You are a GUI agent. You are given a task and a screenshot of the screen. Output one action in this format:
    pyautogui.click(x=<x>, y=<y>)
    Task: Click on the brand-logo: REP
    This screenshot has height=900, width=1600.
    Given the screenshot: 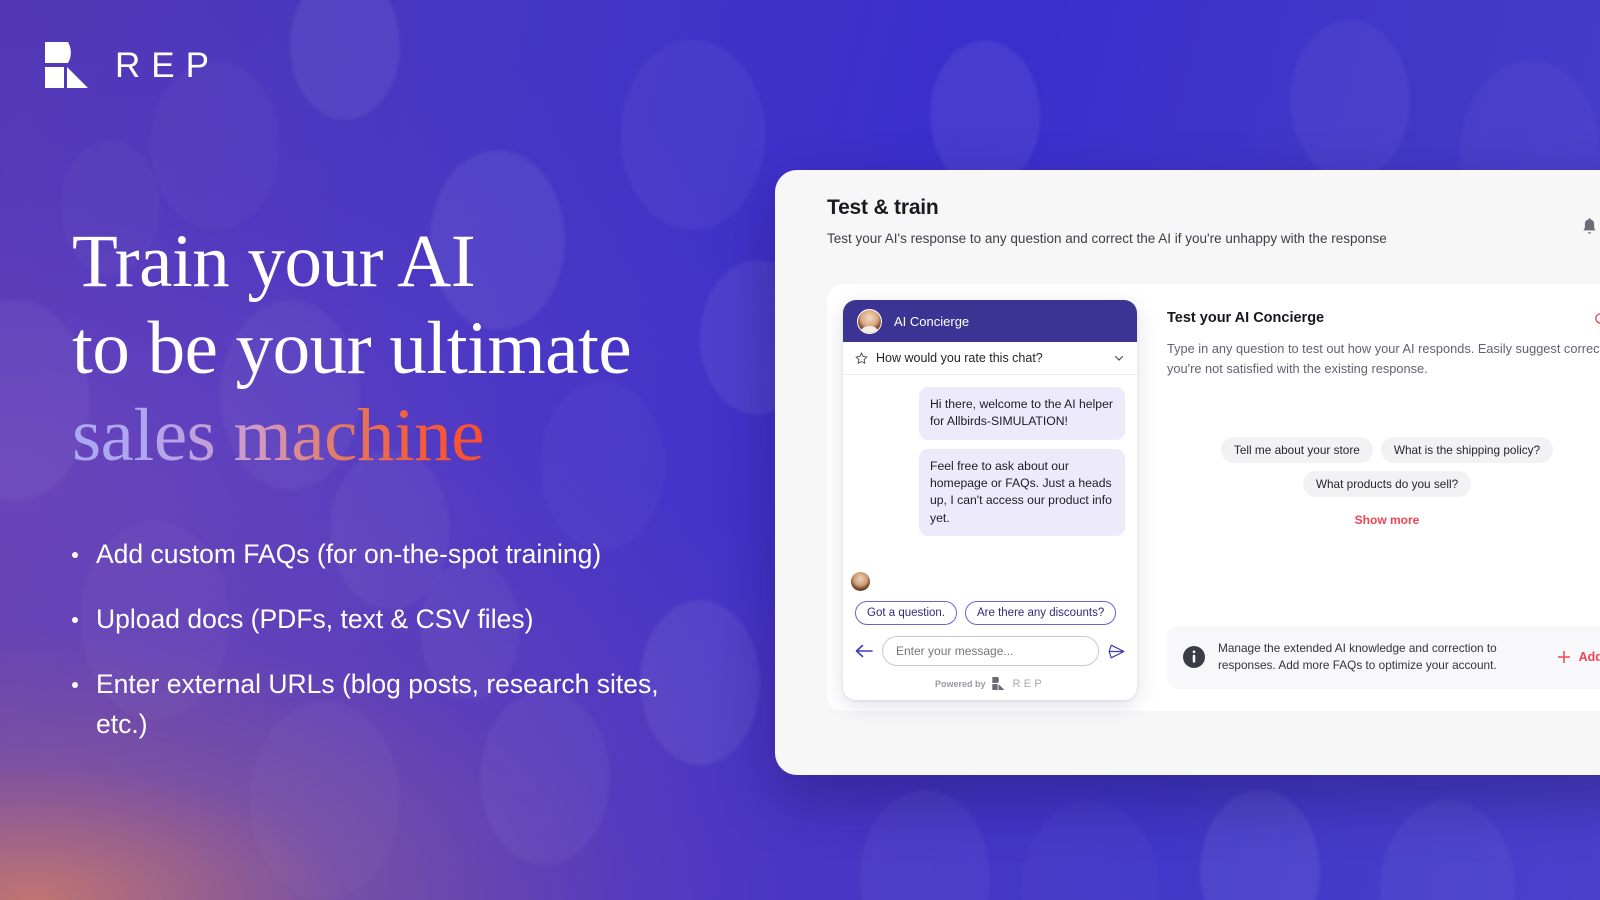 What is the action you would take?
    pyautogui.click(x=132, y=65)
    